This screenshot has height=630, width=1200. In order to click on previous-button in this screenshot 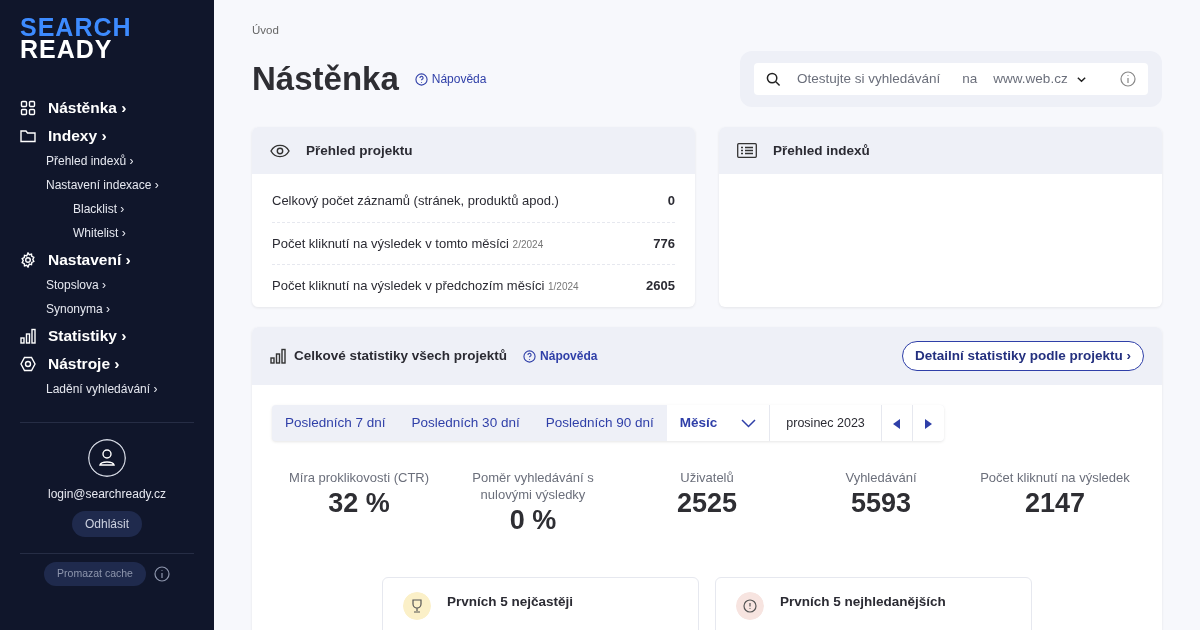, I will do `click(896, 423)`.